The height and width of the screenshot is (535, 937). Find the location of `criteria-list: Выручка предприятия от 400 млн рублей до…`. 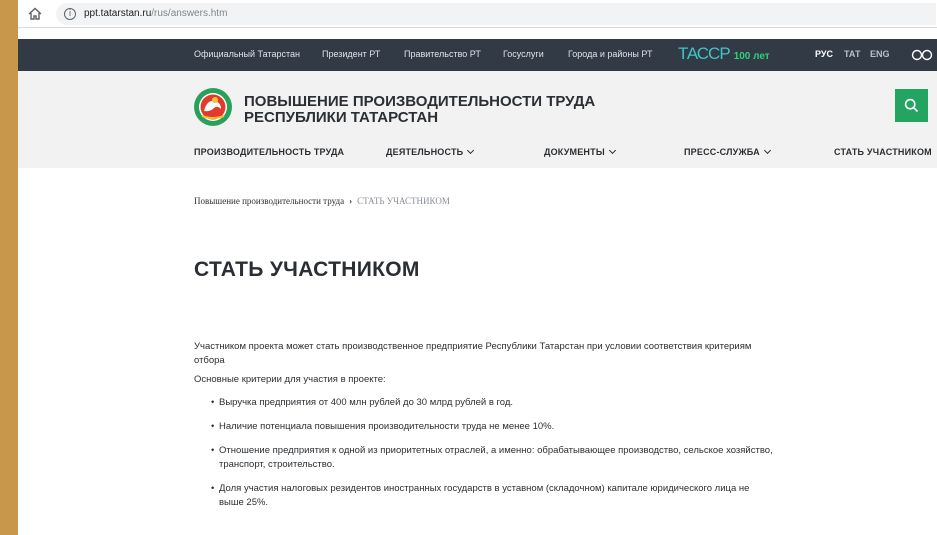

criteria-list: Выручка предприятия от 400 млн рублей до… is located at coordinates (484, 453).